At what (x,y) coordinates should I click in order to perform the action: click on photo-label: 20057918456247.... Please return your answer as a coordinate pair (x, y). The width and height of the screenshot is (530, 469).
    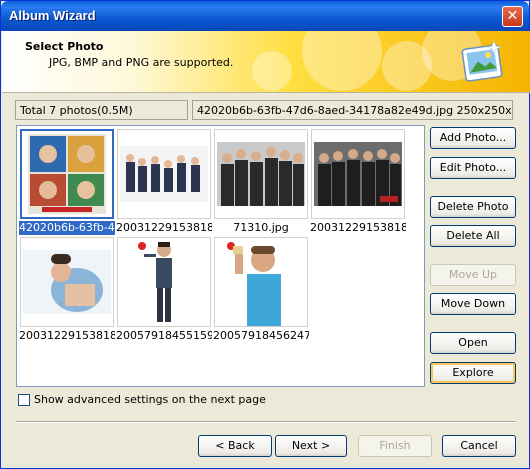
    Looking at the image, I should click on (261, 335).